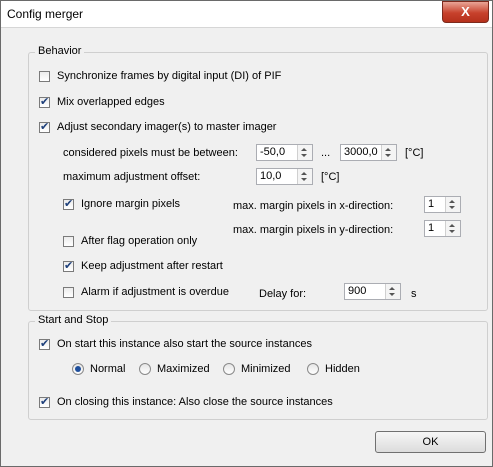  What do you see at coordinates (132, 177) in the screenshot?
I see `max-offset-label: maximum adjustment offset:` at bounding box center [132, 177].